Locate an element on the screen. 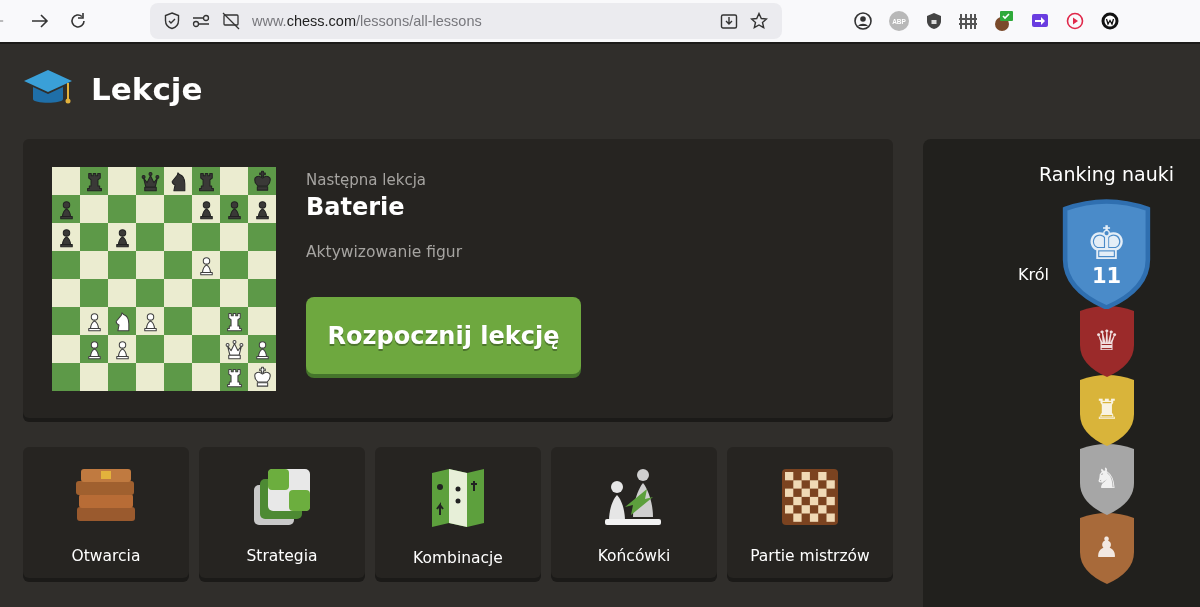  rank-label: Król is located at coordinates (1033, 274).